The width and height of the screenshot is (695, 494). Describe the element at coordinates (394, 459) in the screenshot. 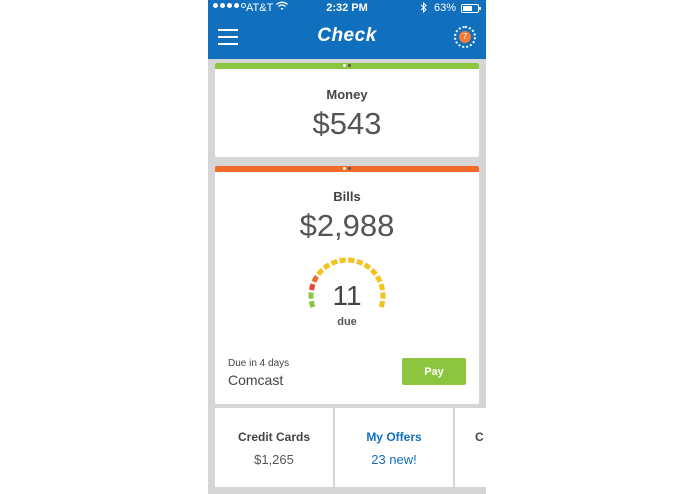

I see `tile-value: 23 new!` at that location.